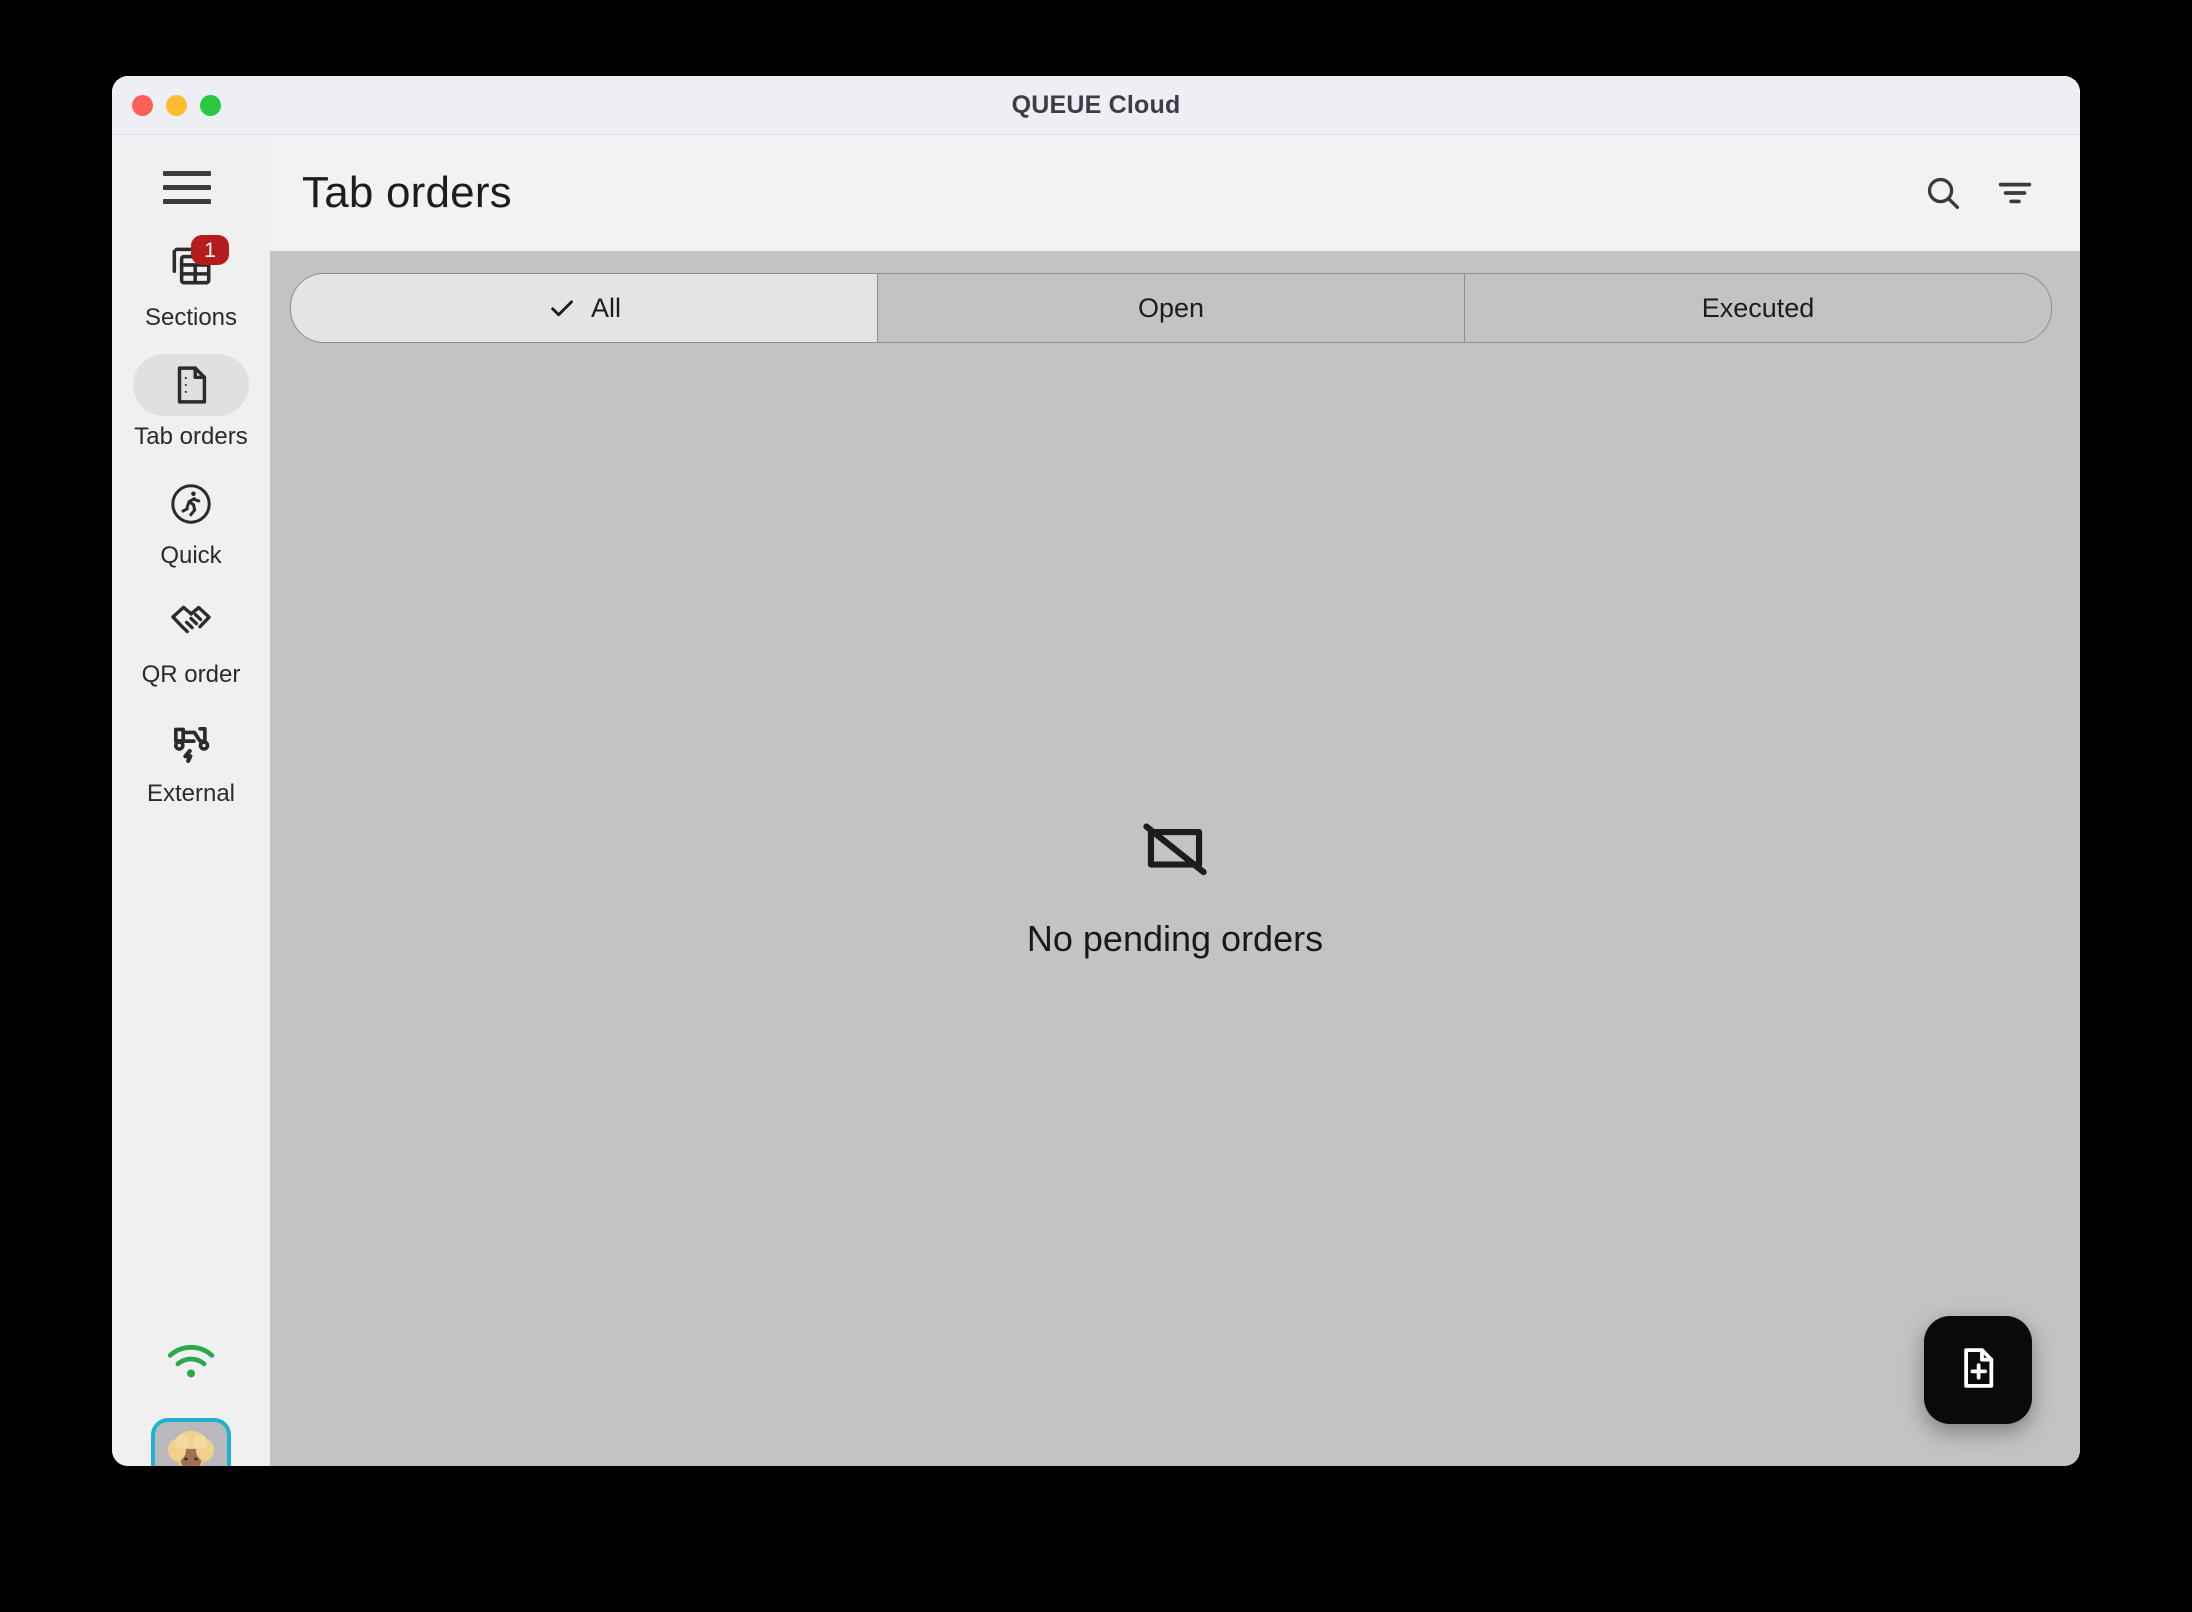 The width and height of the screenshot is (2192, 1612). I want to click on avatar, so click(191, 1442).